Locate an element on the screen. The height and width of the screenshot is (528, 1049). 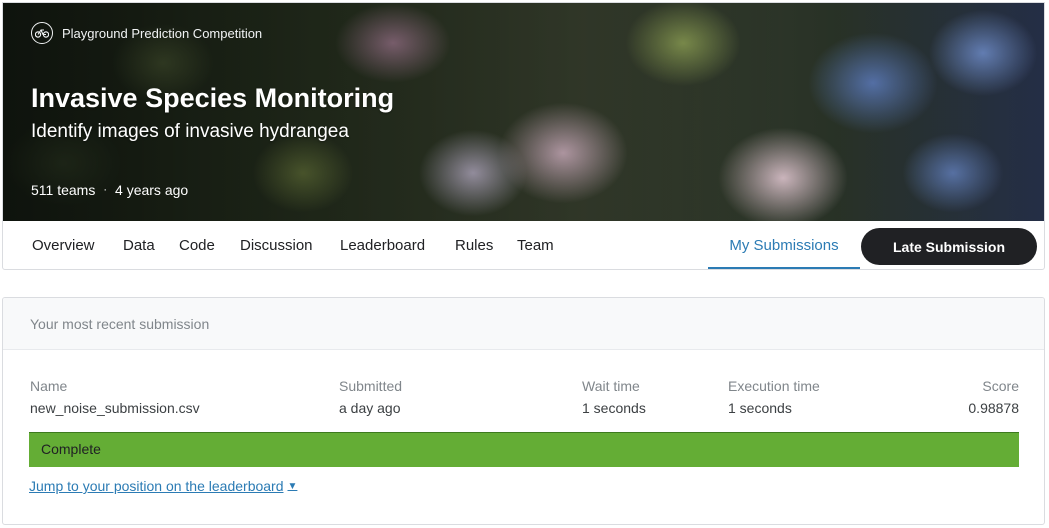
submitted-label: Submitted is located at coordinates (371, 386).